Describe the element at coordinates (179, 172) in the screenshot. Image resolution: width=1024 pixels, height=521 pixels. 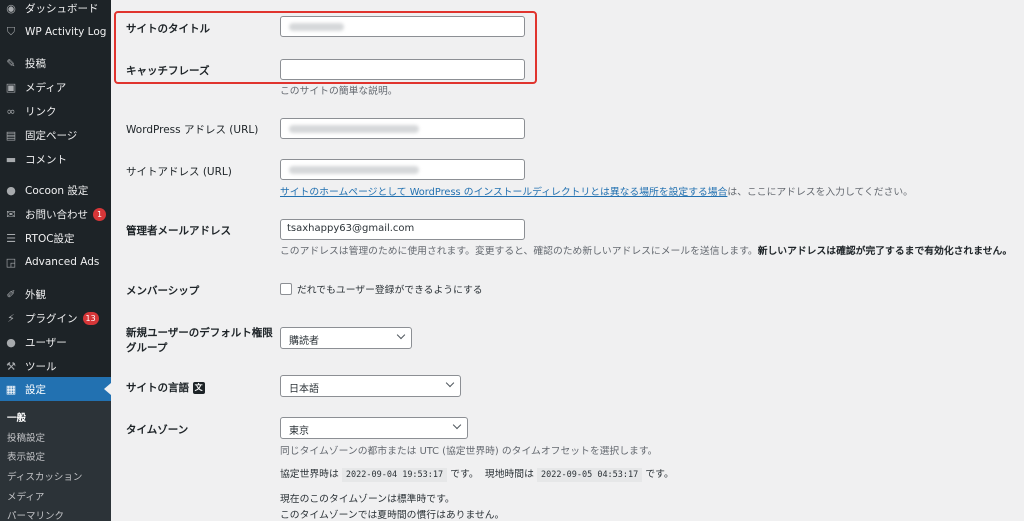
I see `site-address-label: サイトアドレス (URL)` at that location.